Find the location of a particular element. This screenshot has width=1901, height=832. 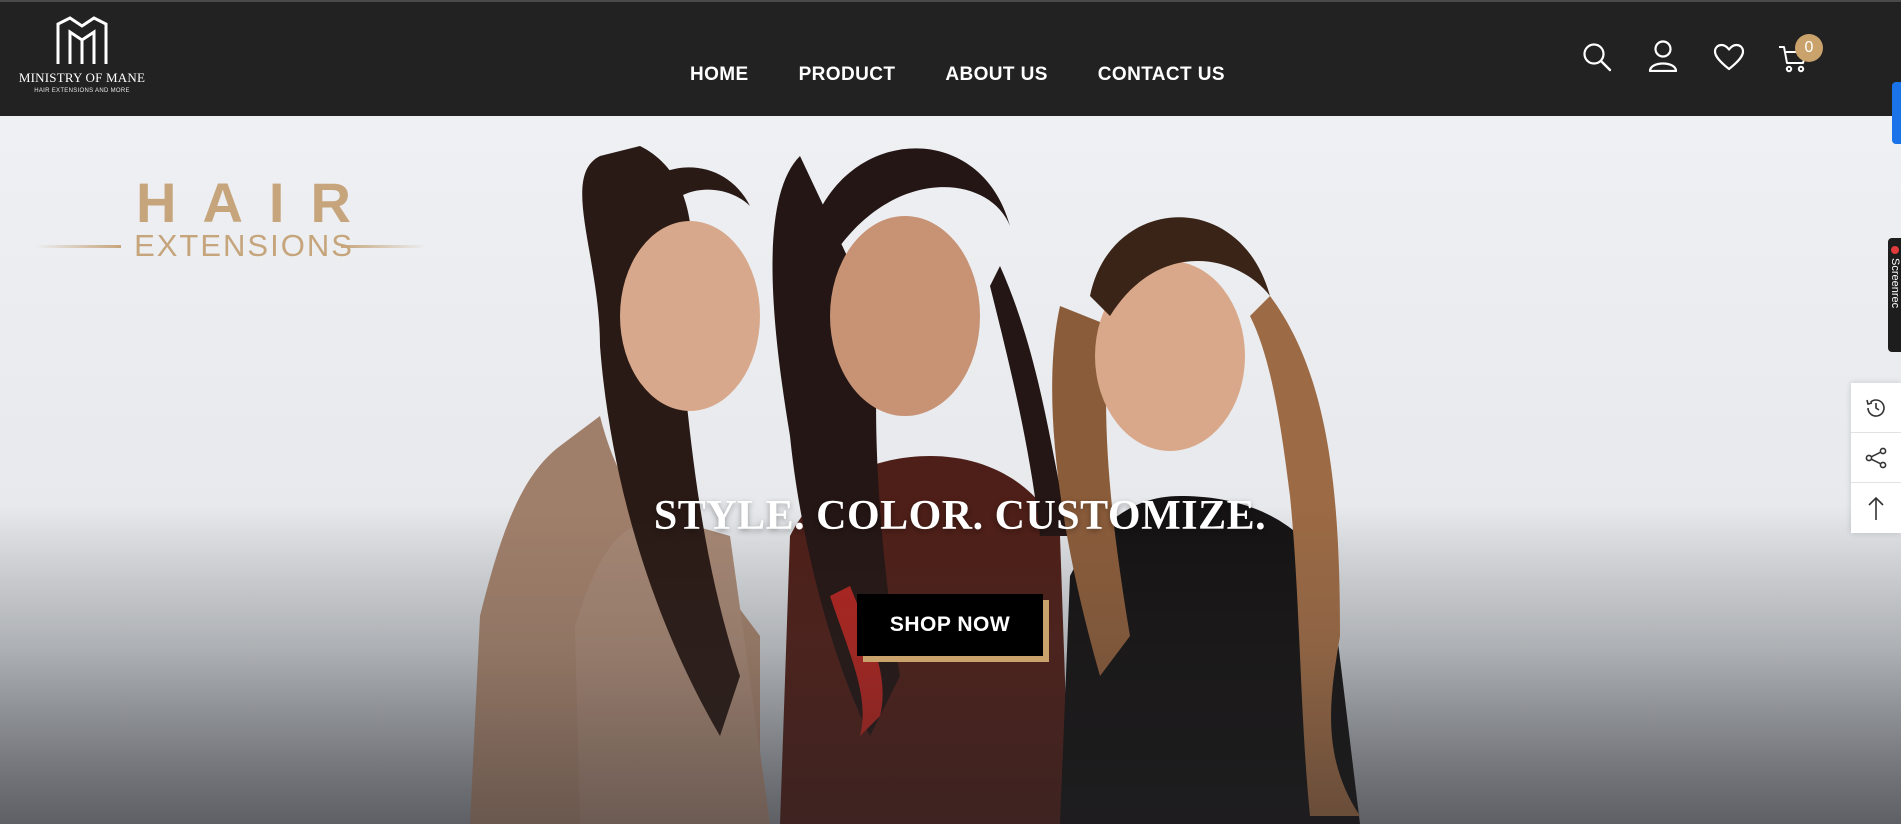

nav-item-contact-us: CONTACT US is located at coordinates (1161, 75).